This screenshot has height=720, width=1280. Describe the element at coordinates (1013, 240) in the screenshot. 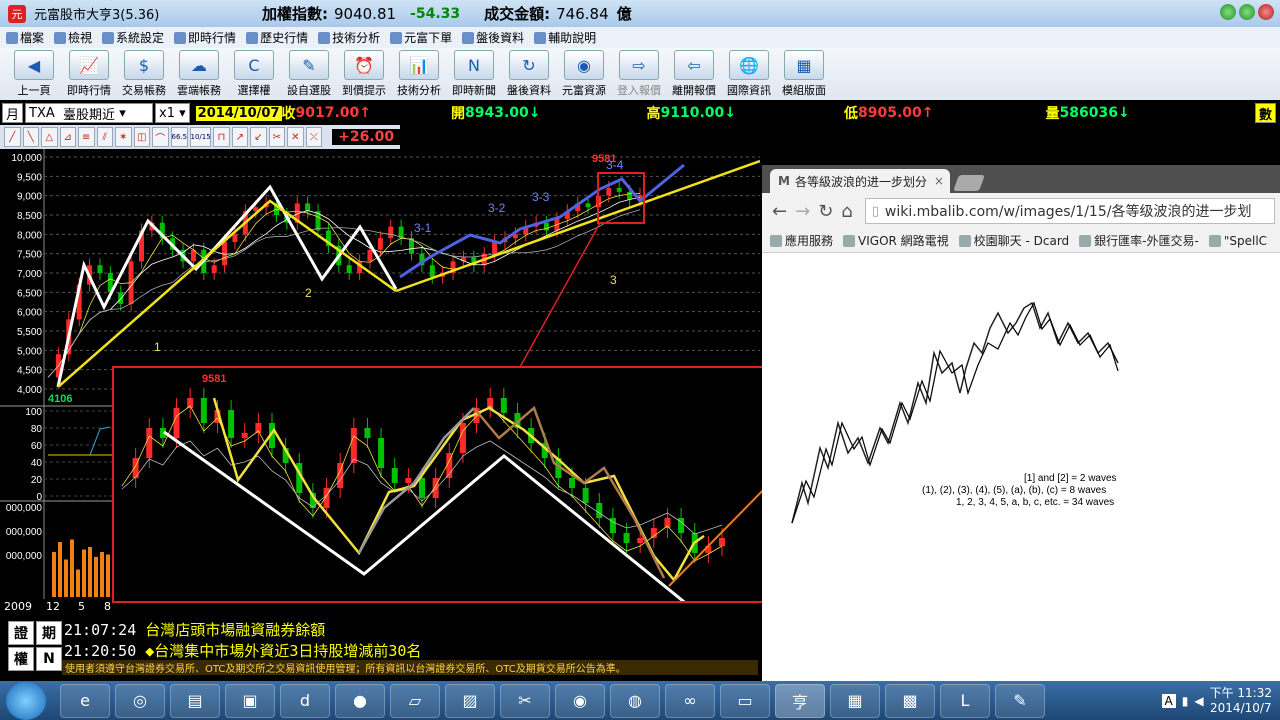

I see `bookmark-item: 校園聊天 - Dcard` at that location.